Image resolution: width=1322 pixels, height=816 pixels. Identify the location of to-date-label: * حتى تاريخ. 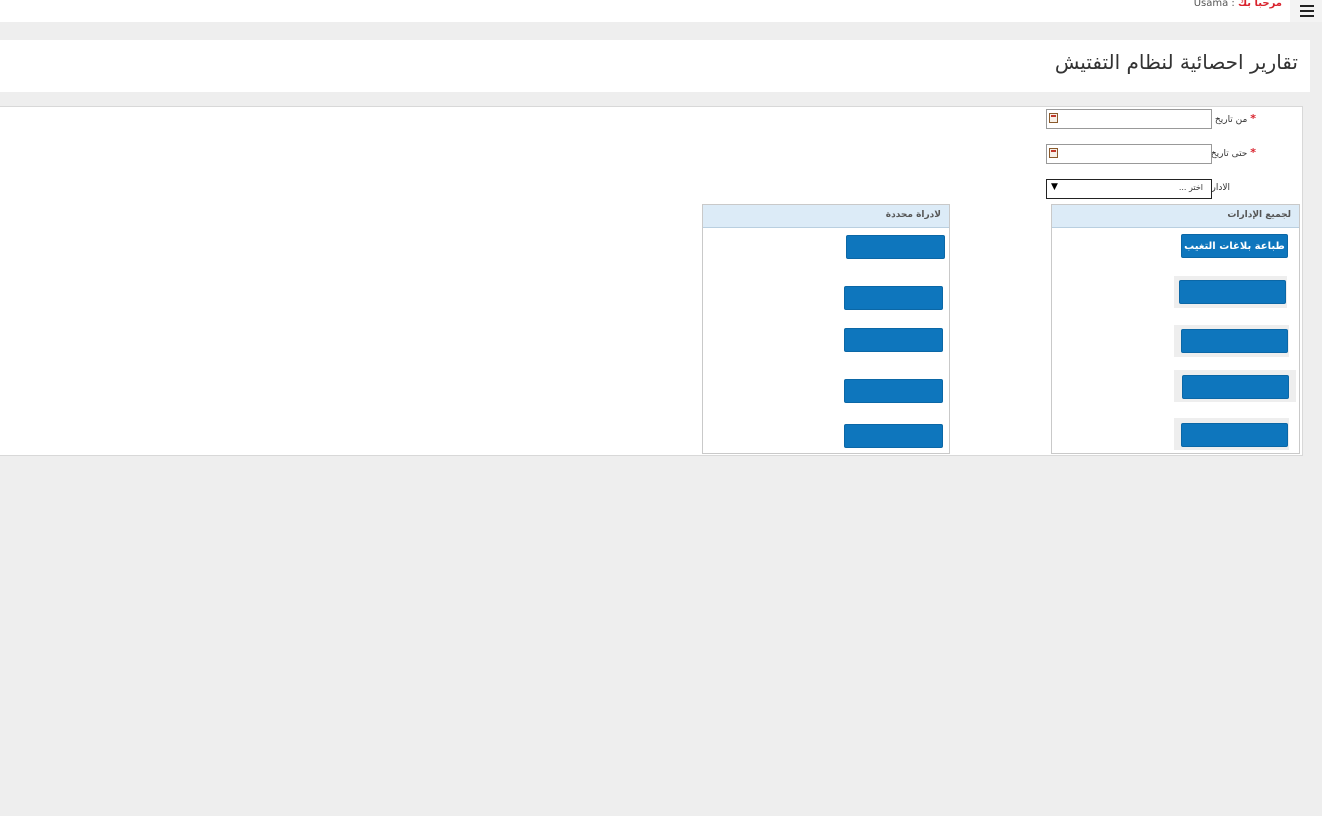
(1233, 152).